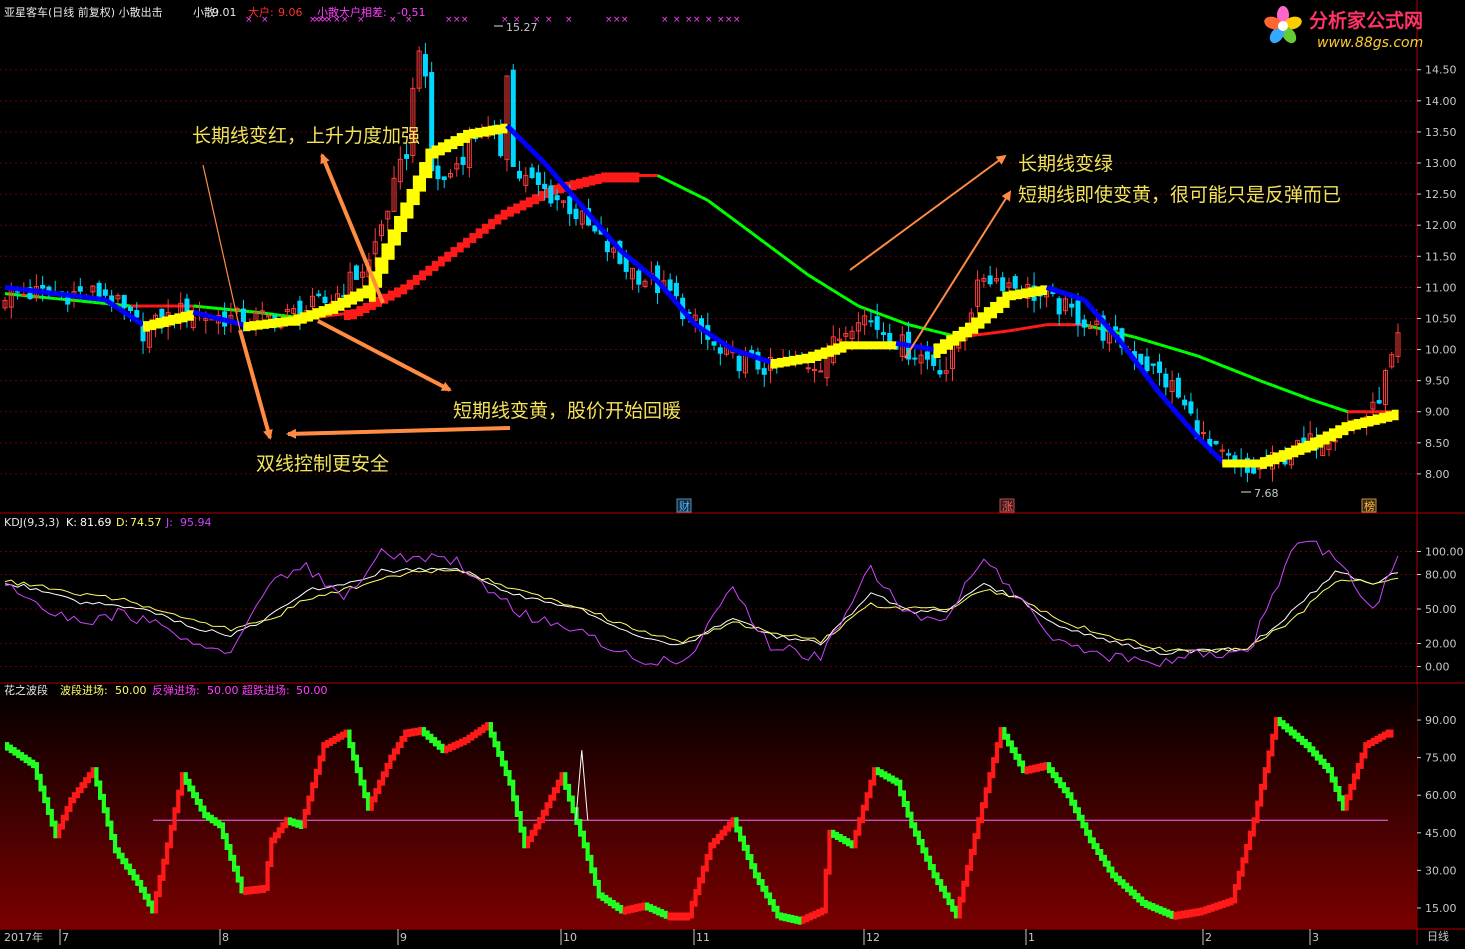 The image size is (1465, 949). What do you see at coordinates (1438, 936) in the screenshot?
I see `period-label: 日线` at bounding box center [1438, 936].